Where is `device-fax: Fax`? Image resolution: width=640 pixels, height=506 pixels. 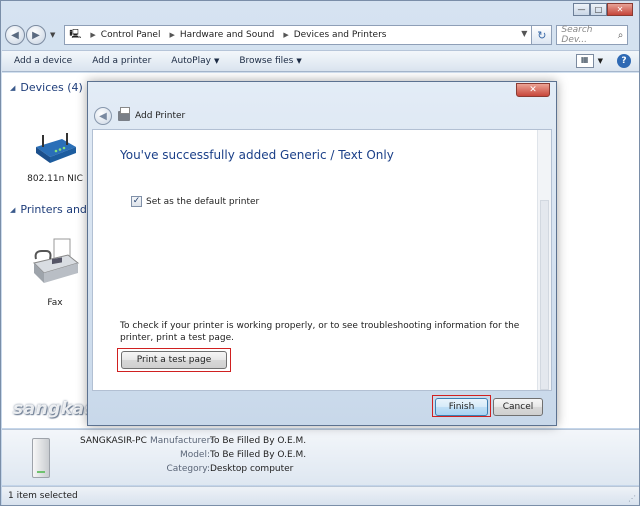
device-fax: Fax is located at coordinates (55, 272).